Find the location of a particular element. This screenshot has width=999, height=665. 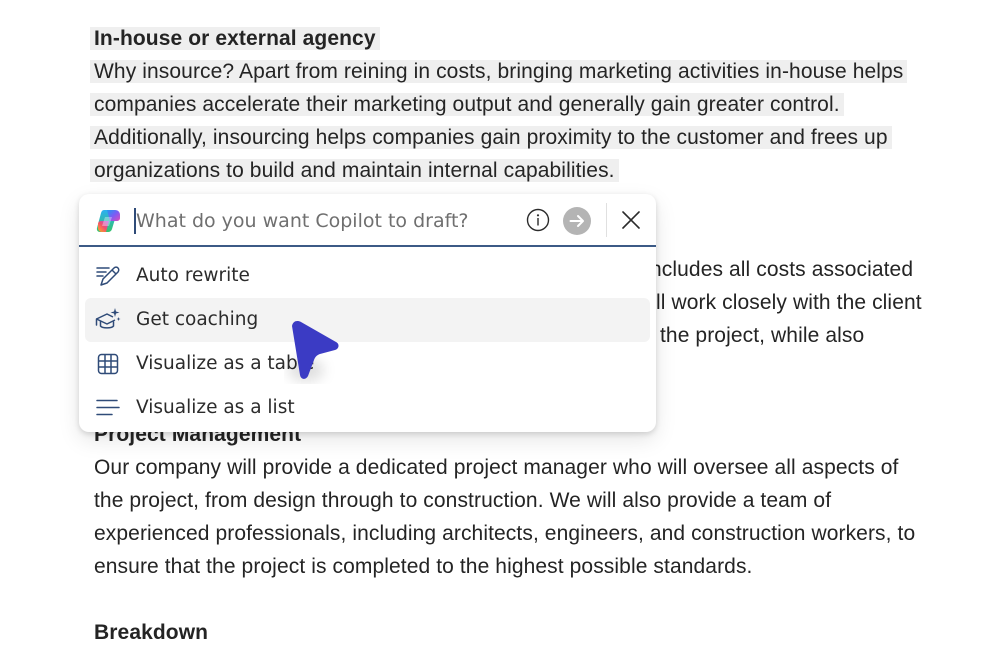

table-grid-icon is located at coordinates (108, 364).